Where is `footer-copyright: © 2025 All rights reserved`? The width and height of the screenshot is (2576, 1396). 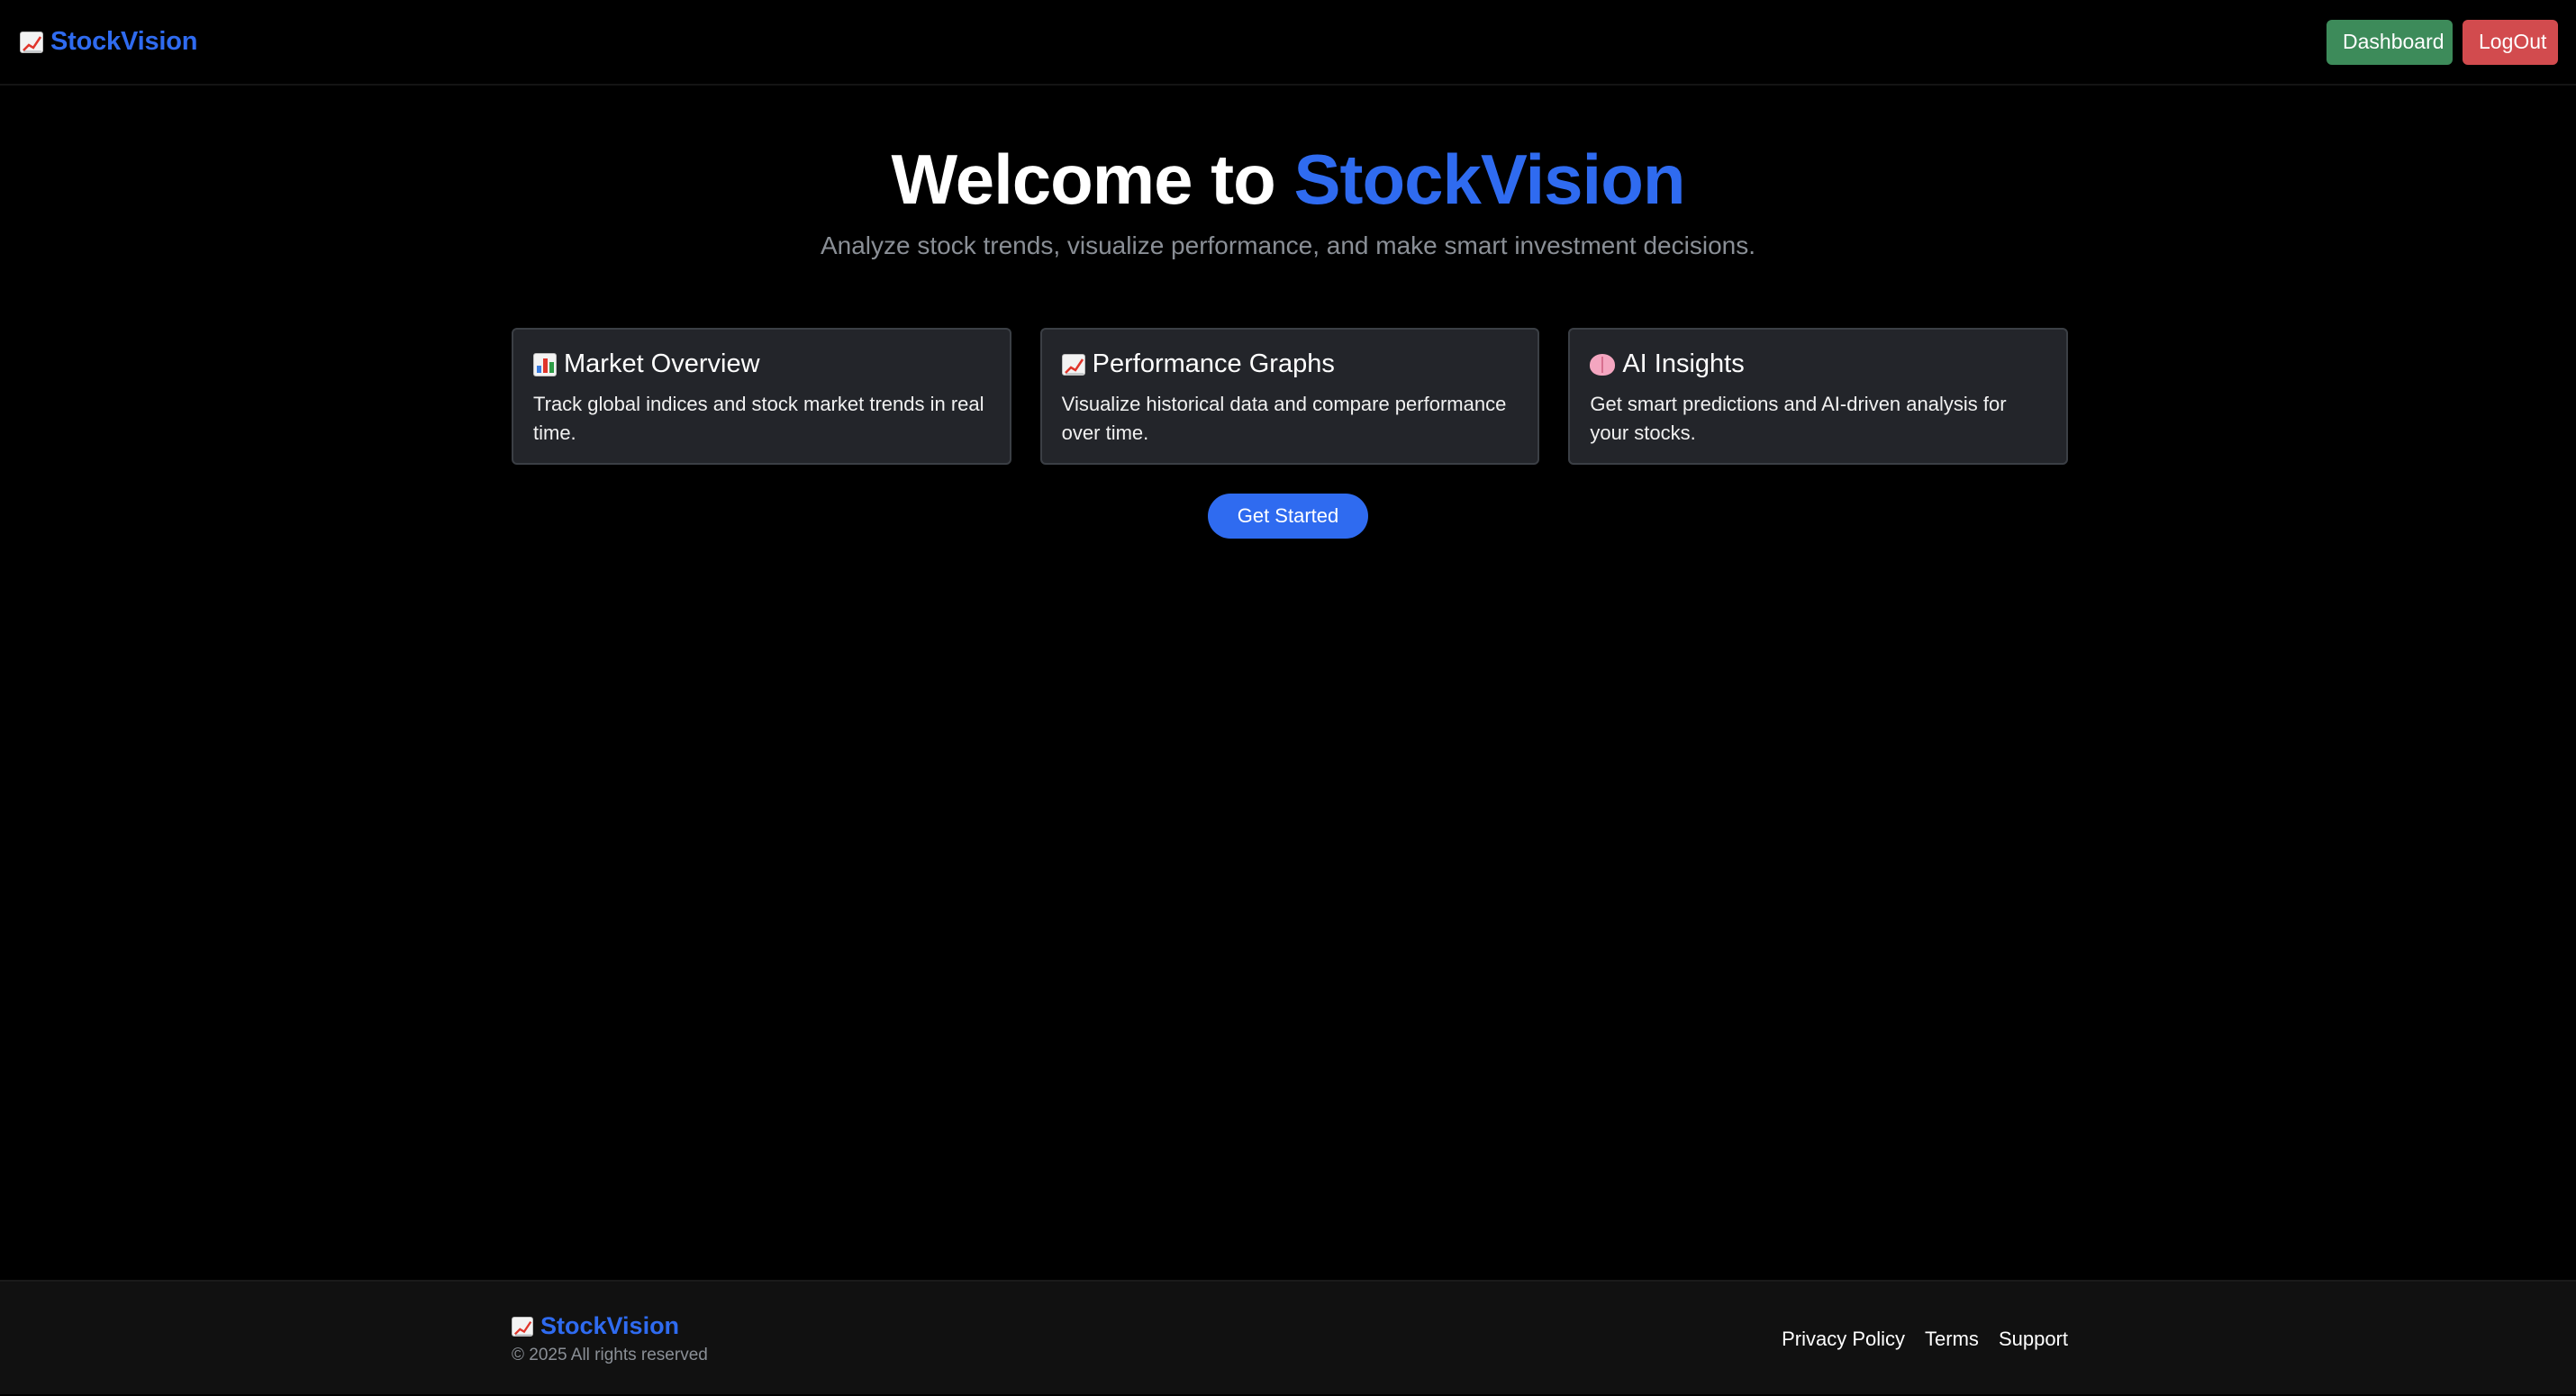
footer-copyright: © 2025 All rights reserved is located at coordinates (610, 1355).